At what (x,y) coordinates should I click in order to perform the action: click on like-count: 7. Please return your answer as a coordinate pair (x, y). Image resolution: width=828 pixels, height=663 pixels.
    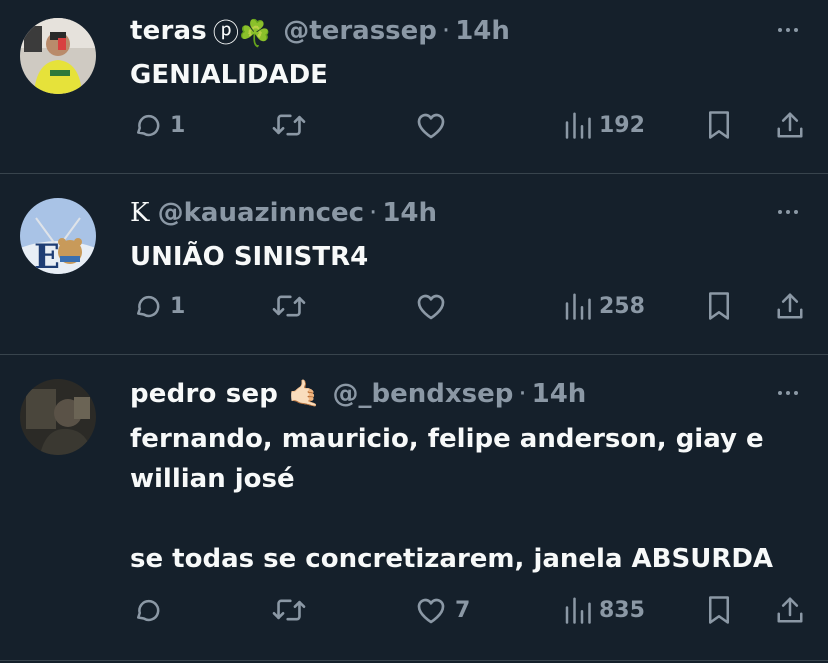
    Looking at the image, I should click on (463, 610).